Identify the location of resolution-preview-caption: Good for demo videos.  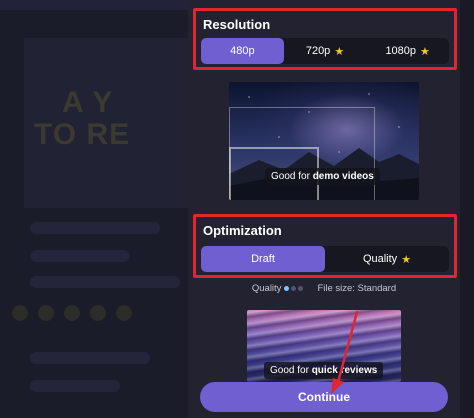
(322, 176).